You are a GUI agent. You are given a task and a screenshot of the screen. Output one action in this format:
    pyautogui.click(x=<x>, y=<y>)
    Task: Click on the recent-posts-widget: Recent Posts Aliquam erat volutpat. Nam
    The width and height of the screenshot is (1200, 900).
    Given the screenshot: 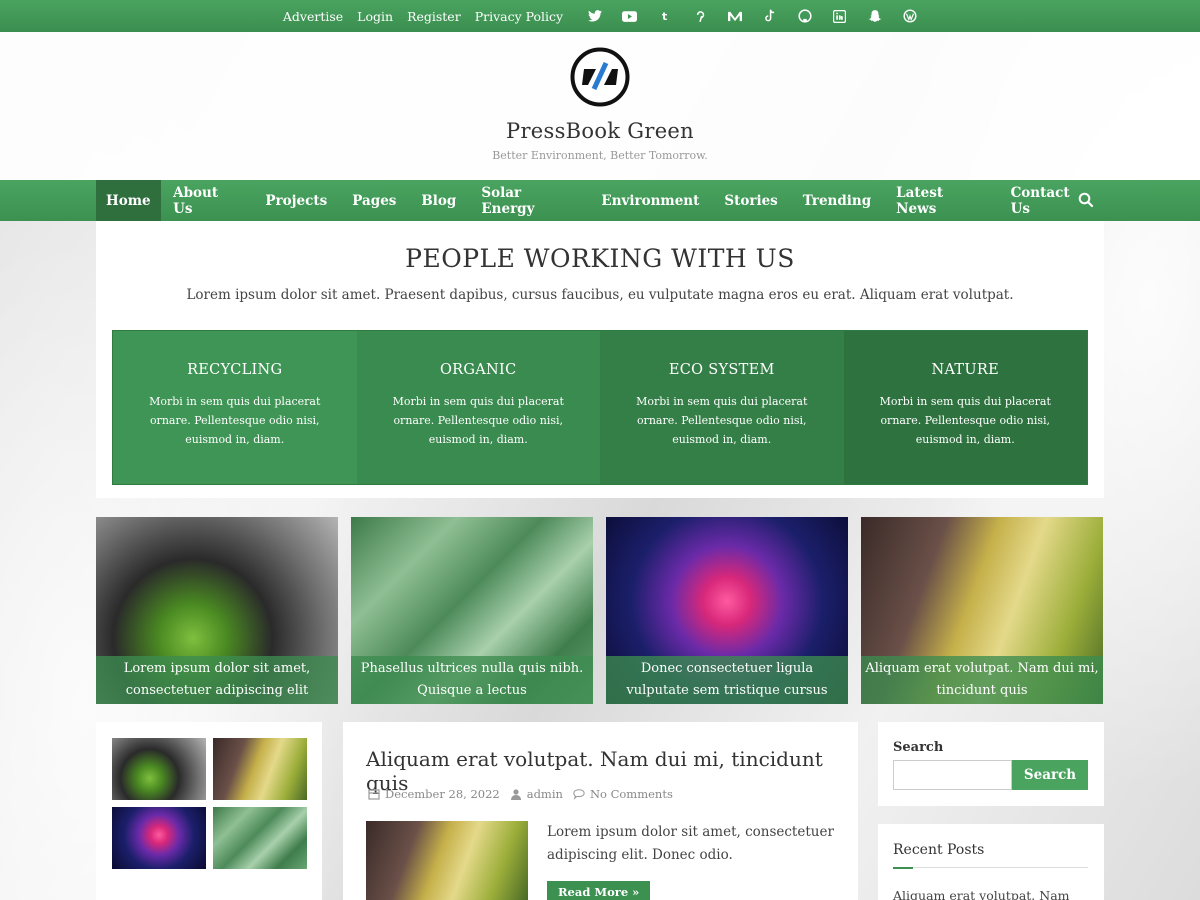 What is the action you would take?
    pyautogui.click(x=991, y=862)
    